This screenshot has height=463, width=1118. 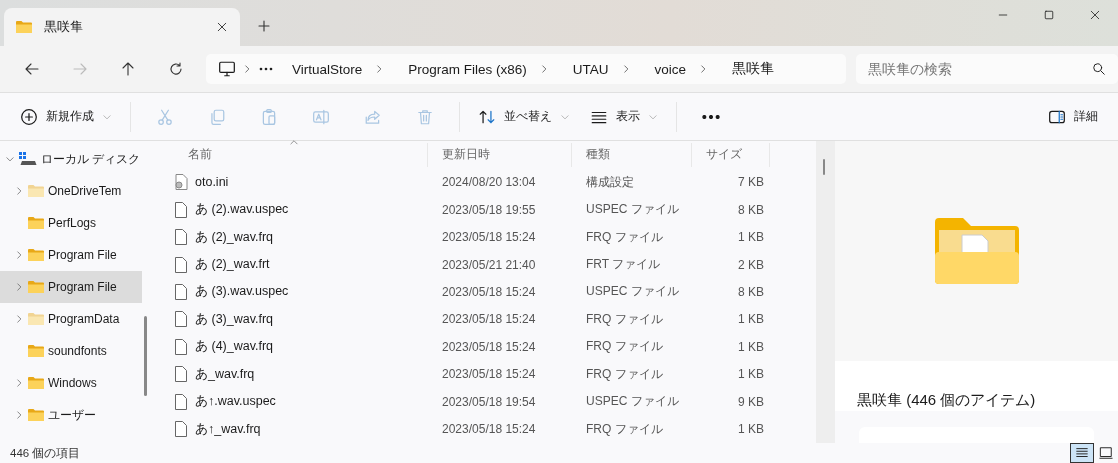 I want to click on sidebar-item: ローカル ディスク, so click(x=71, y=159).